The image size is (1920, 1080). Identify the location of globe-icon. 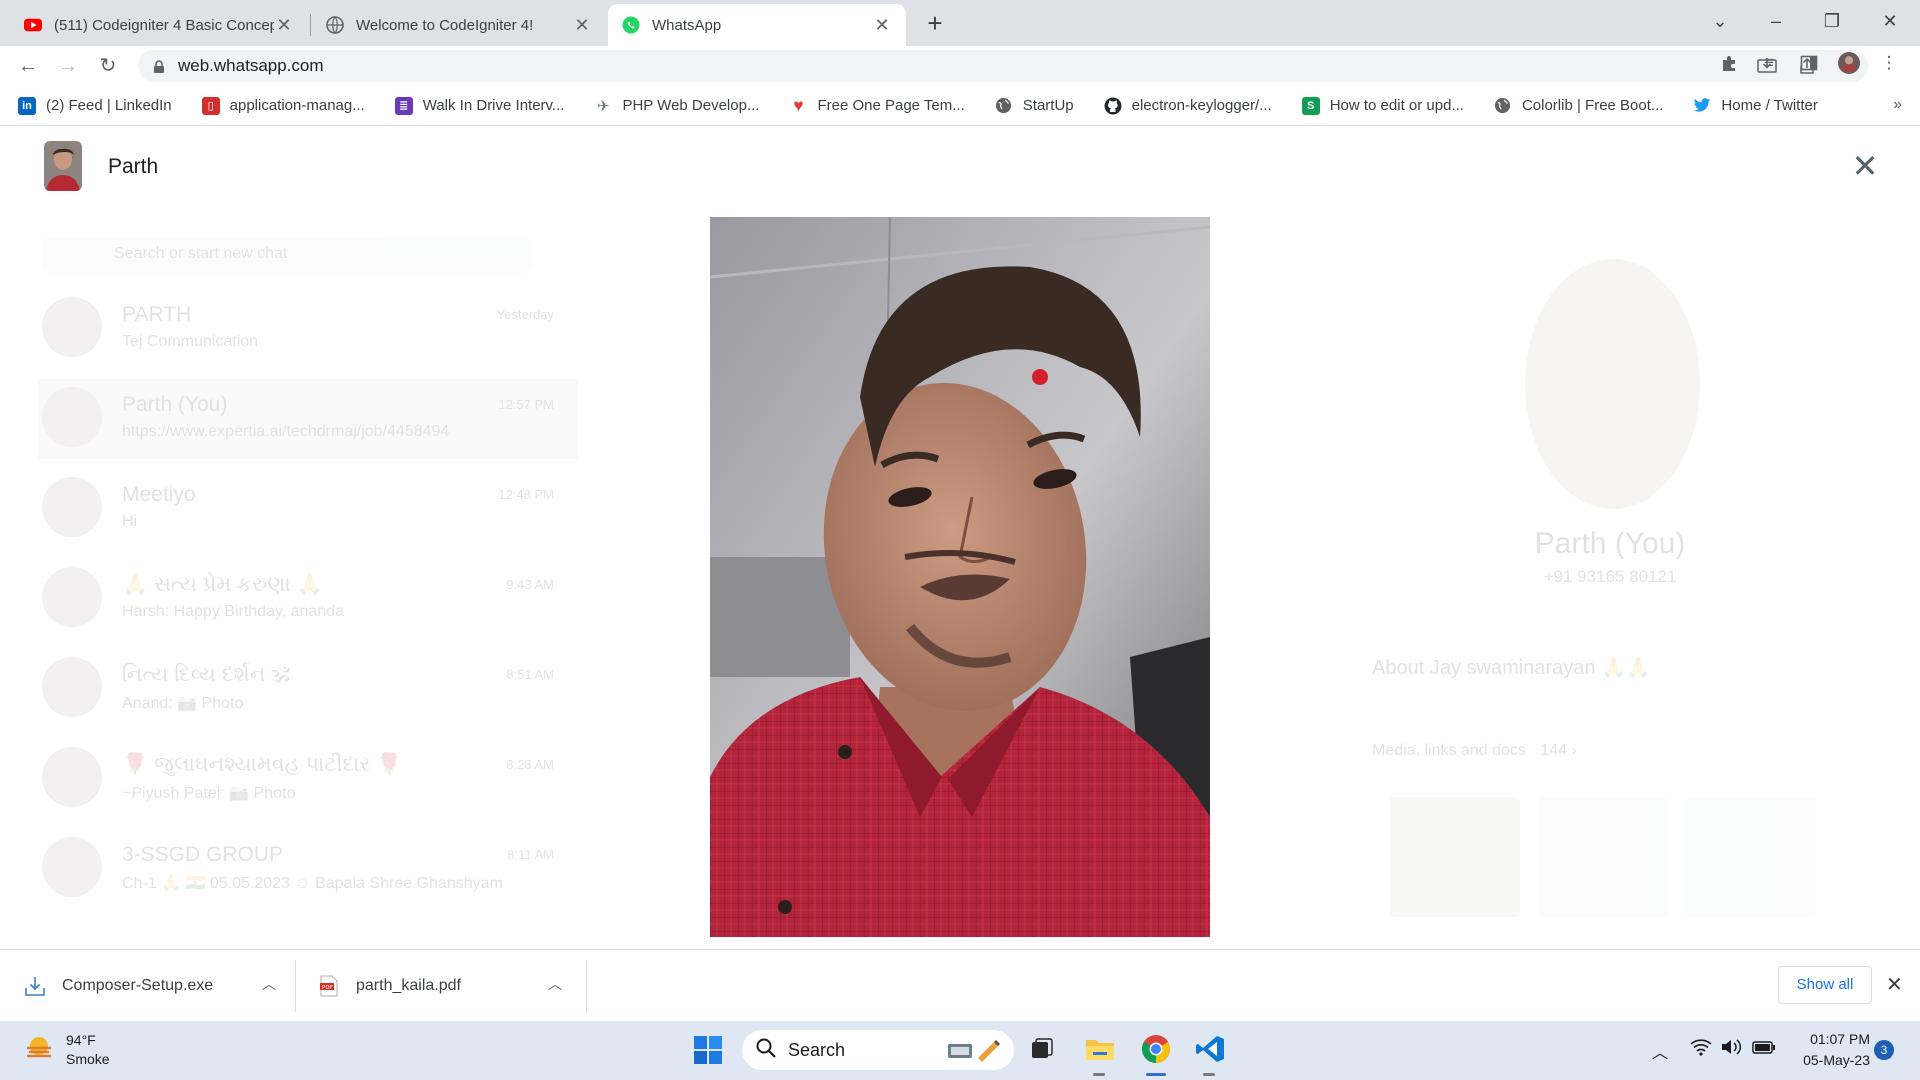
(1503, 106).